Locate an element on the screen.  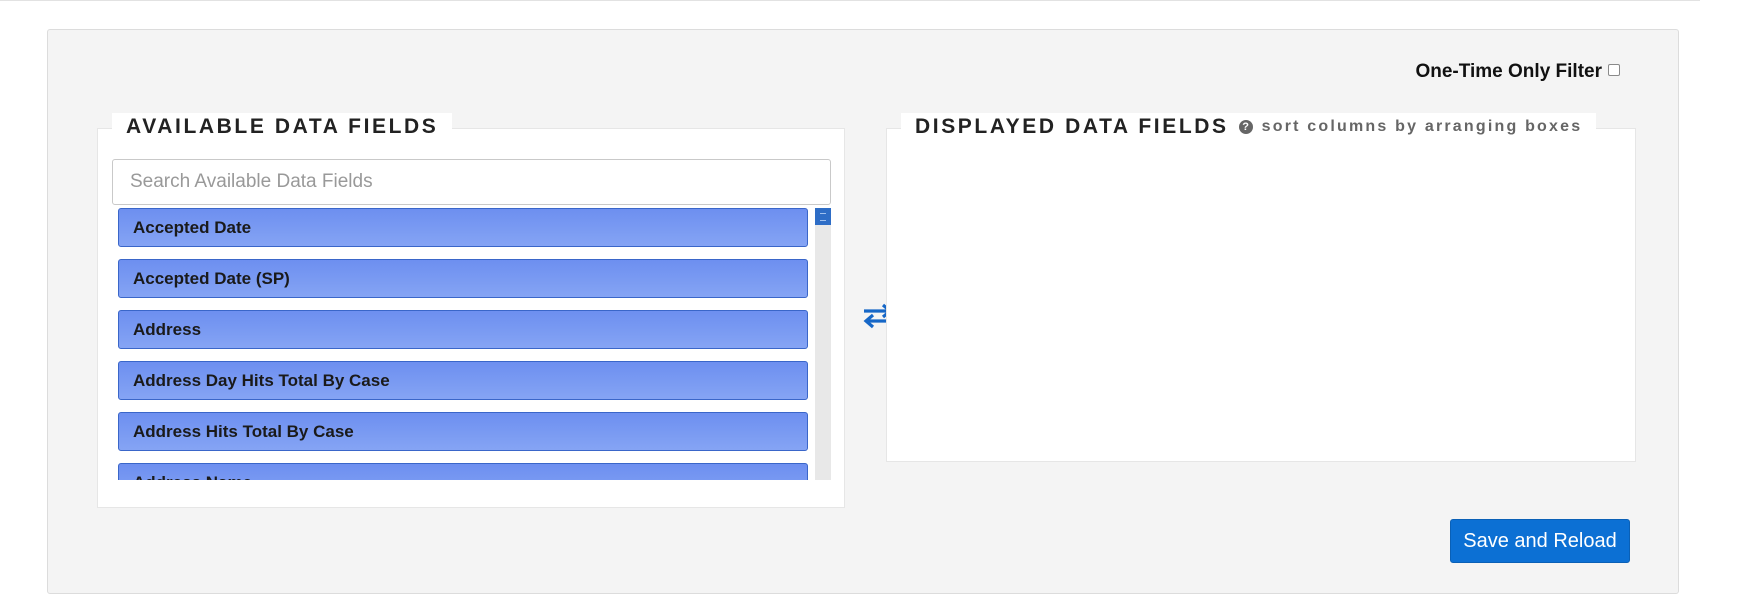
save-and-reload-button: Save and Reload is located at coordinates (1540, 541).